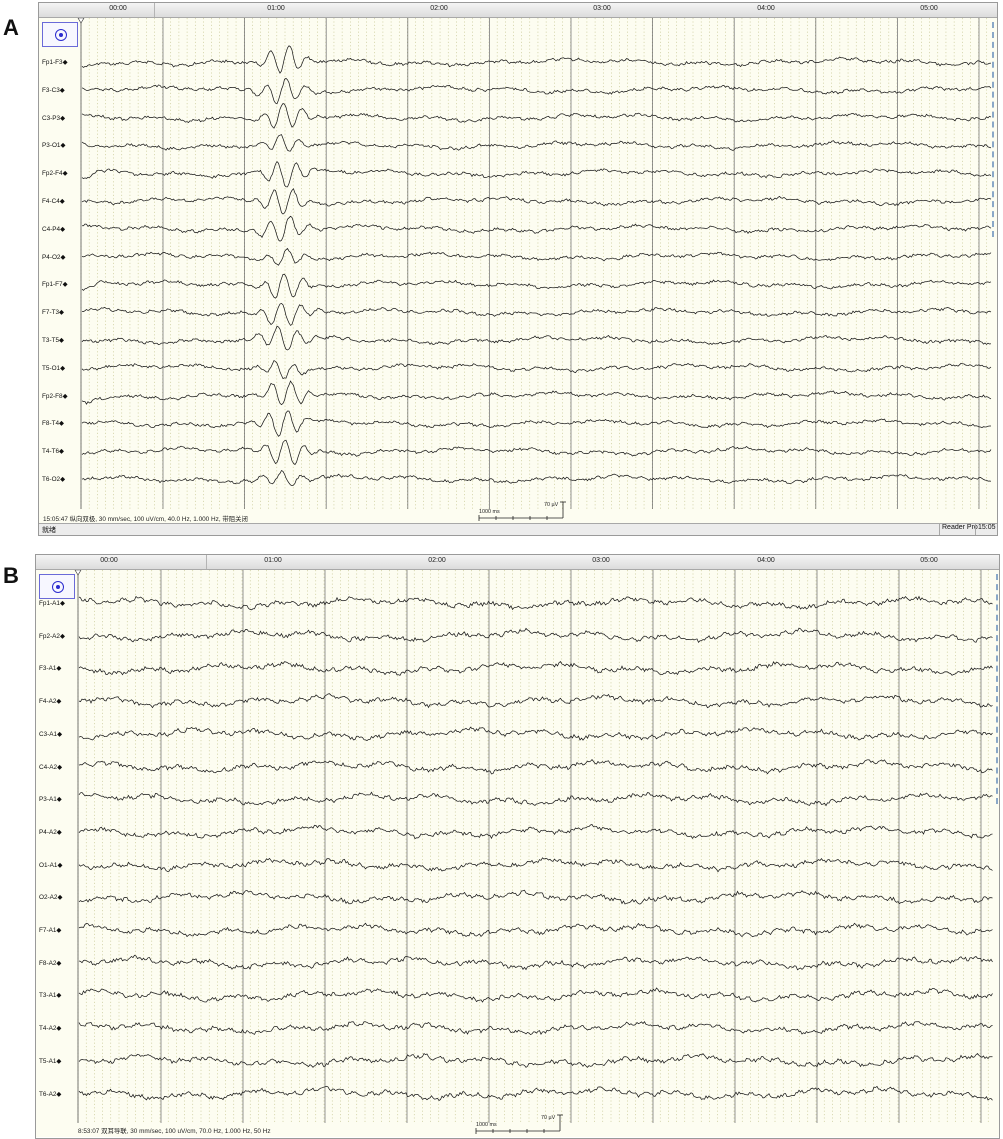  I want to click on channel-label: F7-T3◆, so click(53, 312).